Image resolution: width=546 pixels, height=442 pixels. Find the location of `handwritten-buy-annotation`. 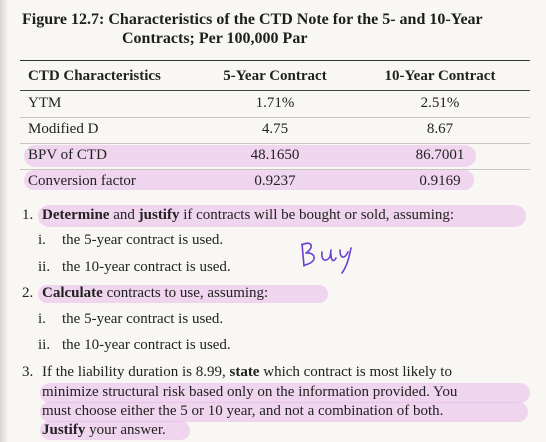

handwritten-buy-annotation is located at coordinates (326, 258).